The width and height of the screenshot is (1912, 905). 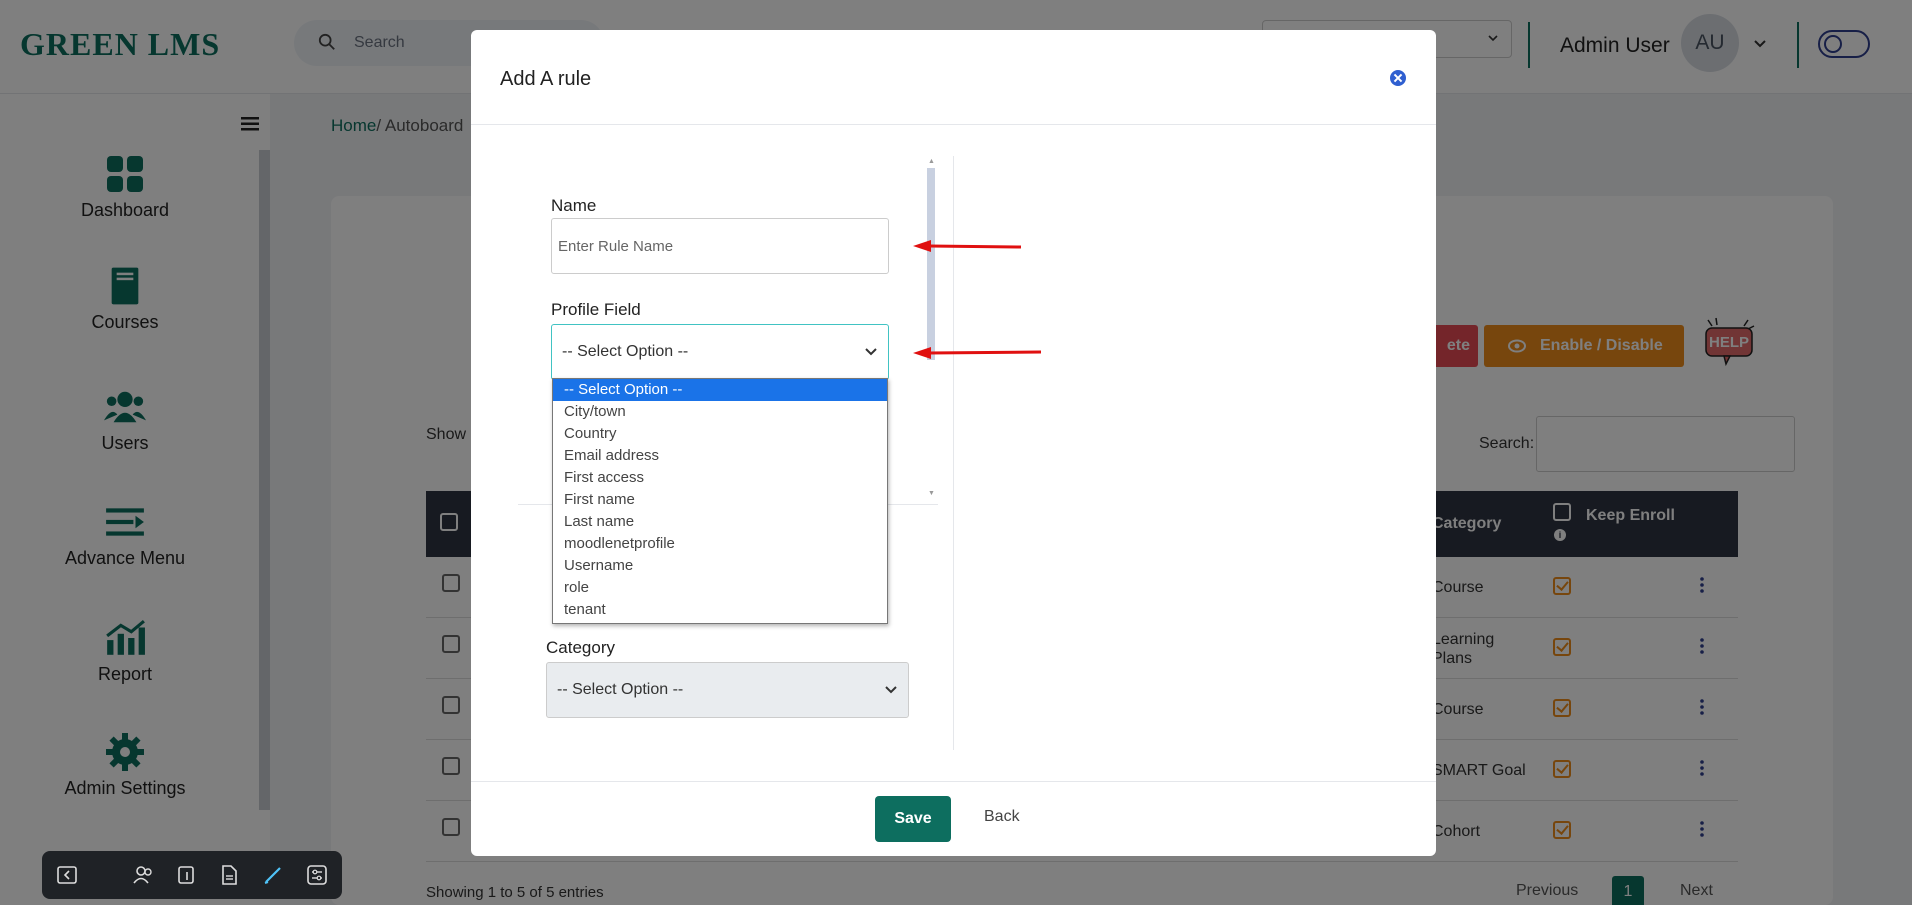 What do you see at coordinates (720, 412) in the screenshot?
I see `dropdown-option: City/town` at bounding box center [720, 412].